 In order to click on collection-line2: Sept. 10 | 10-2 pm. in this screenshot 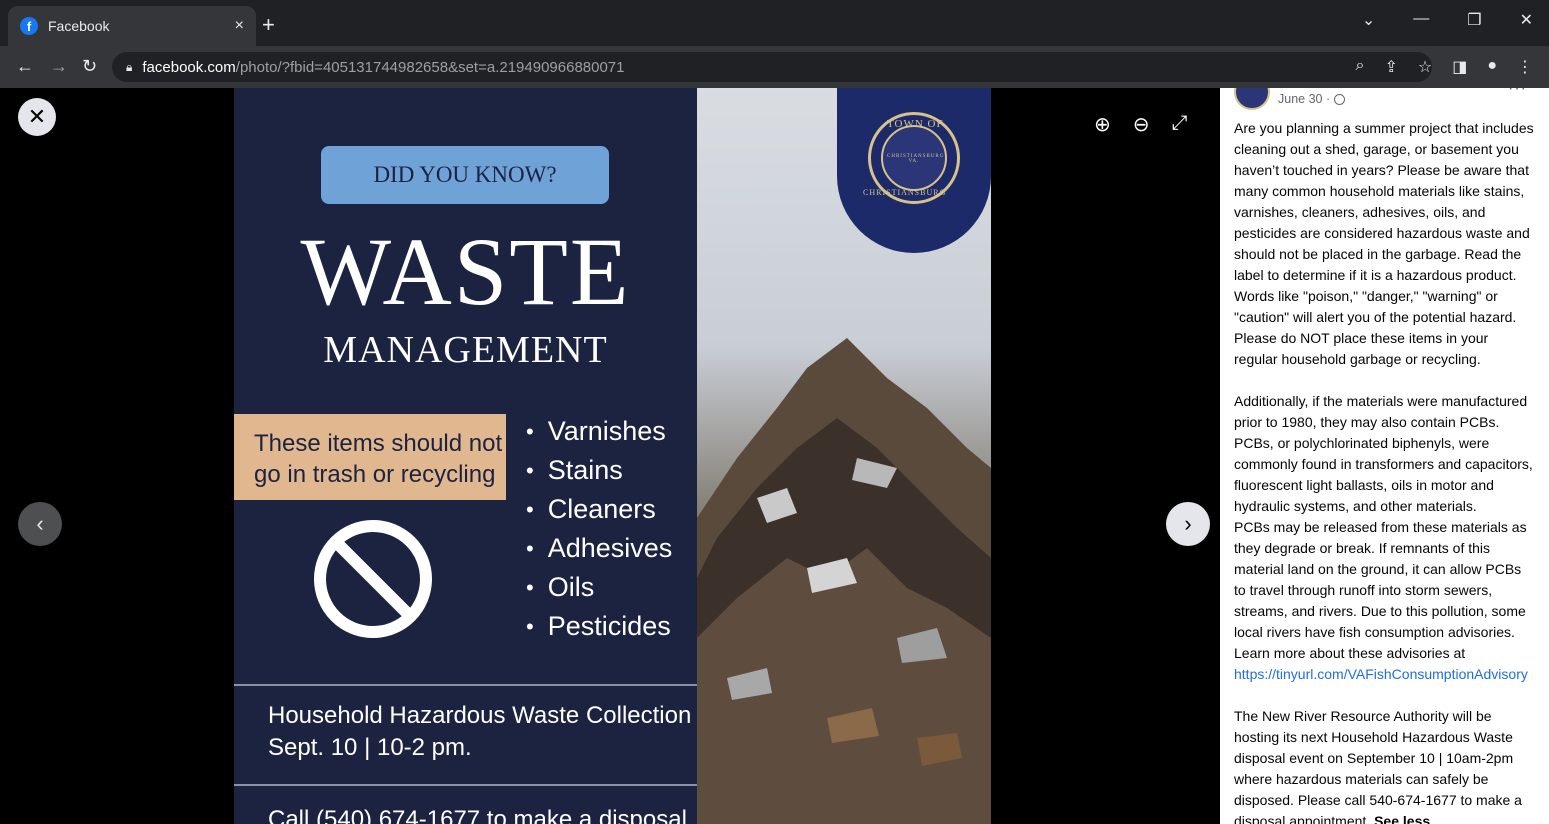, I will do `click(370, 747)`.